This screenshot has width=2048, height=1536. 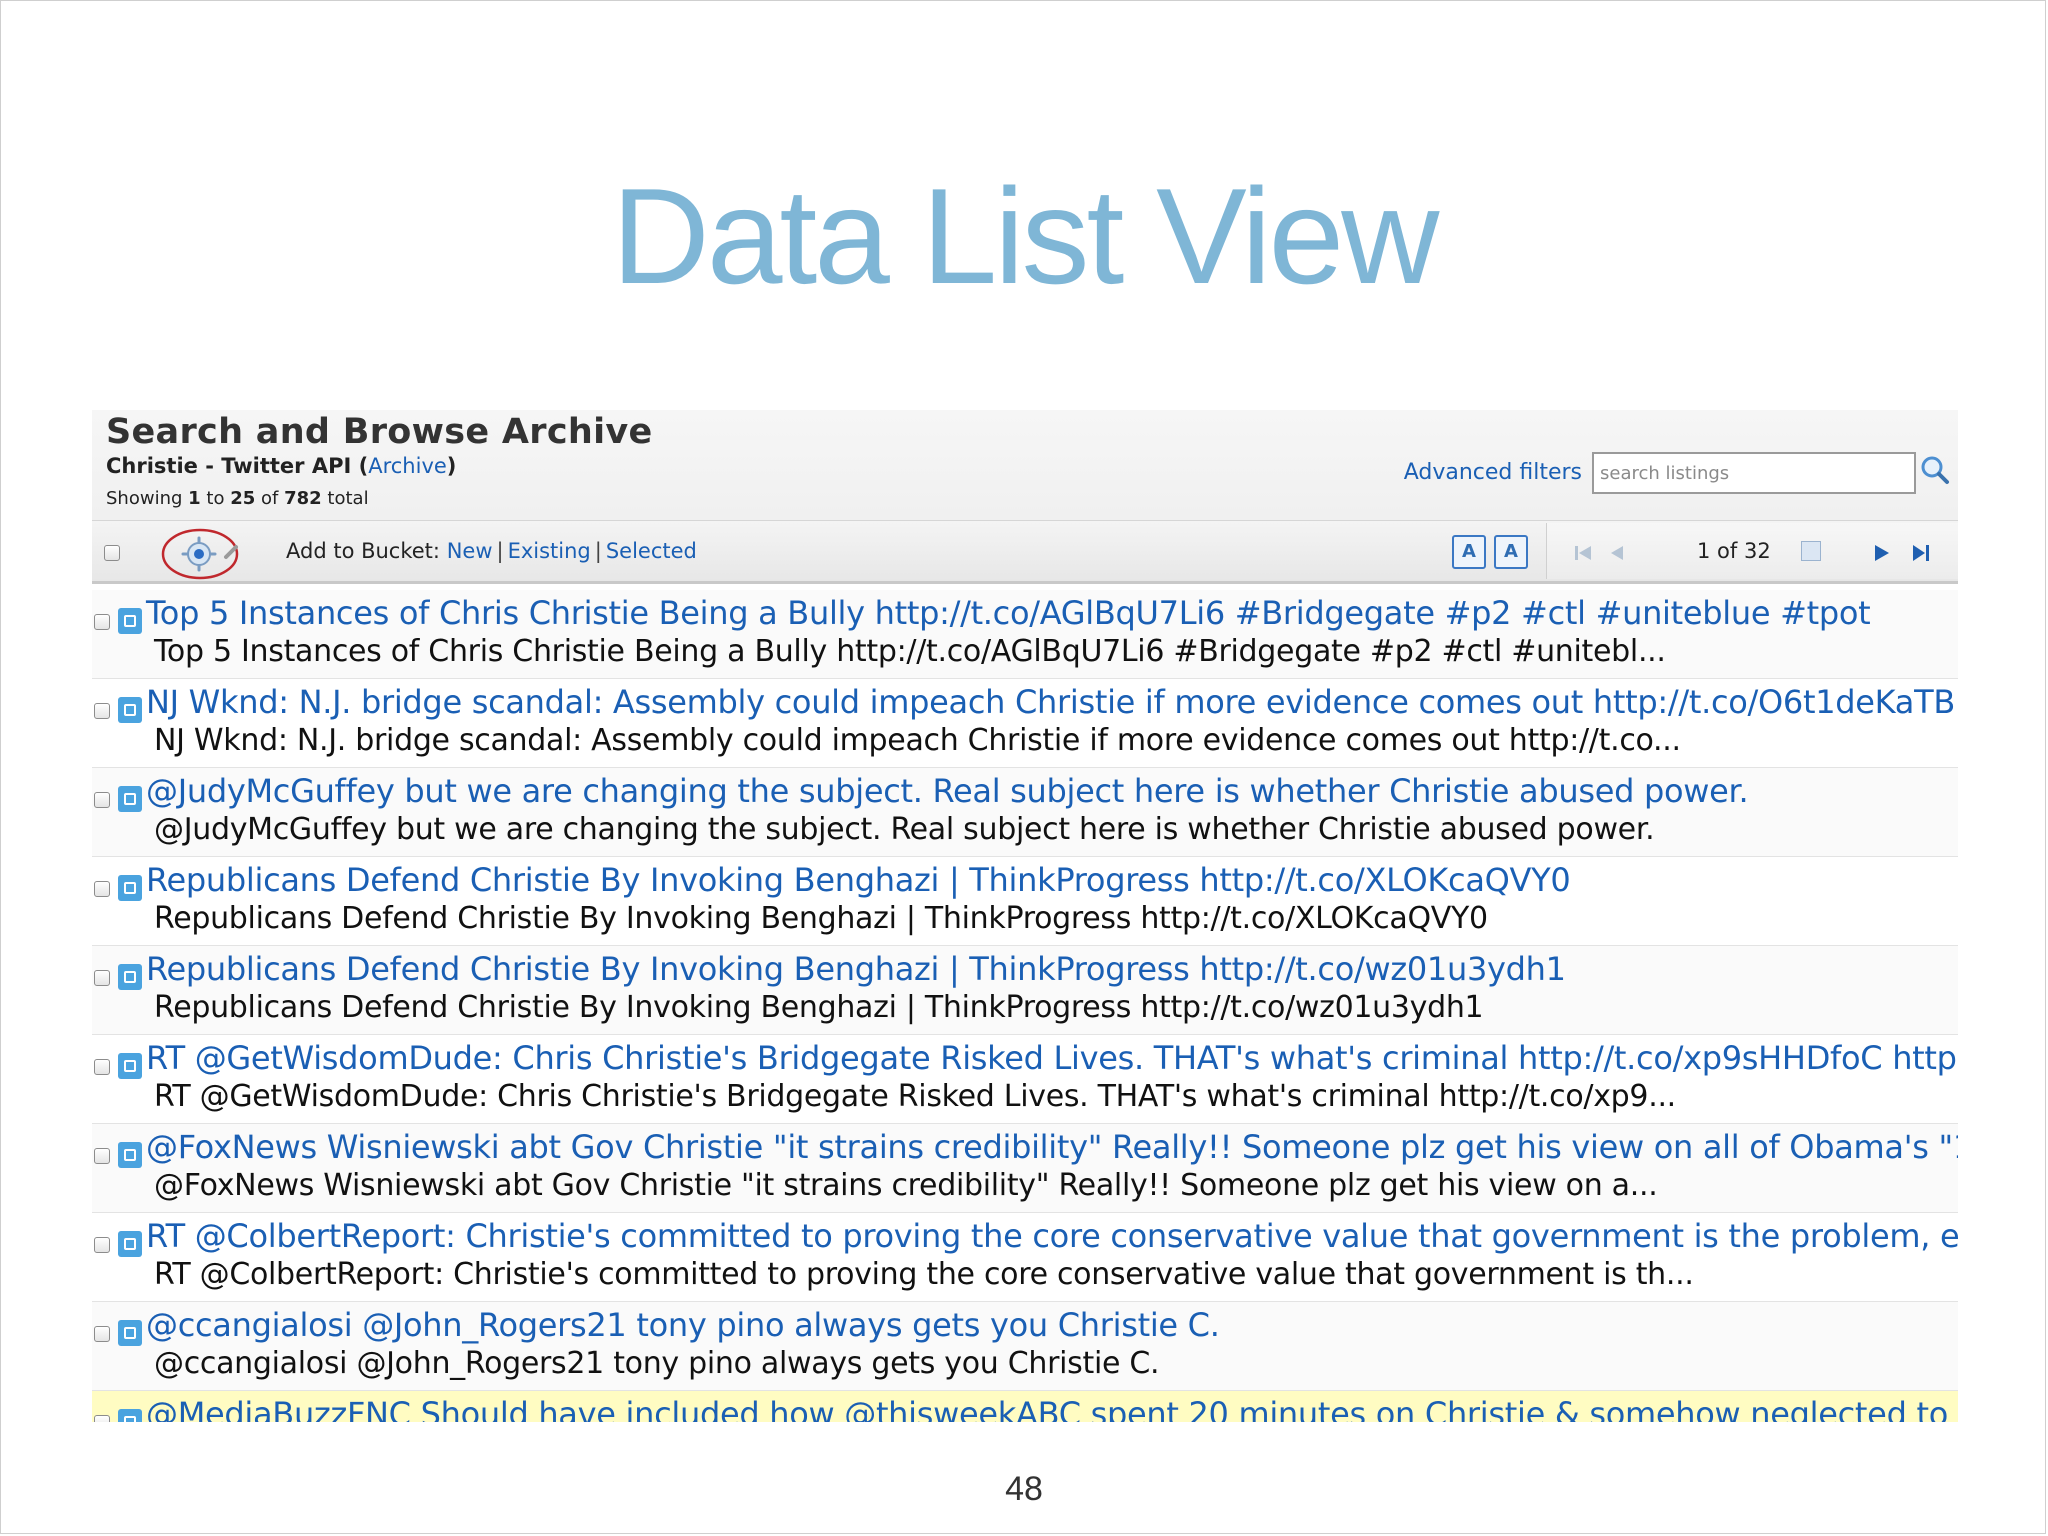 What do you see at coordinates (407, 466) in the screenshot?
I see `archive-link: Archive` at bounding box center [407, 466].